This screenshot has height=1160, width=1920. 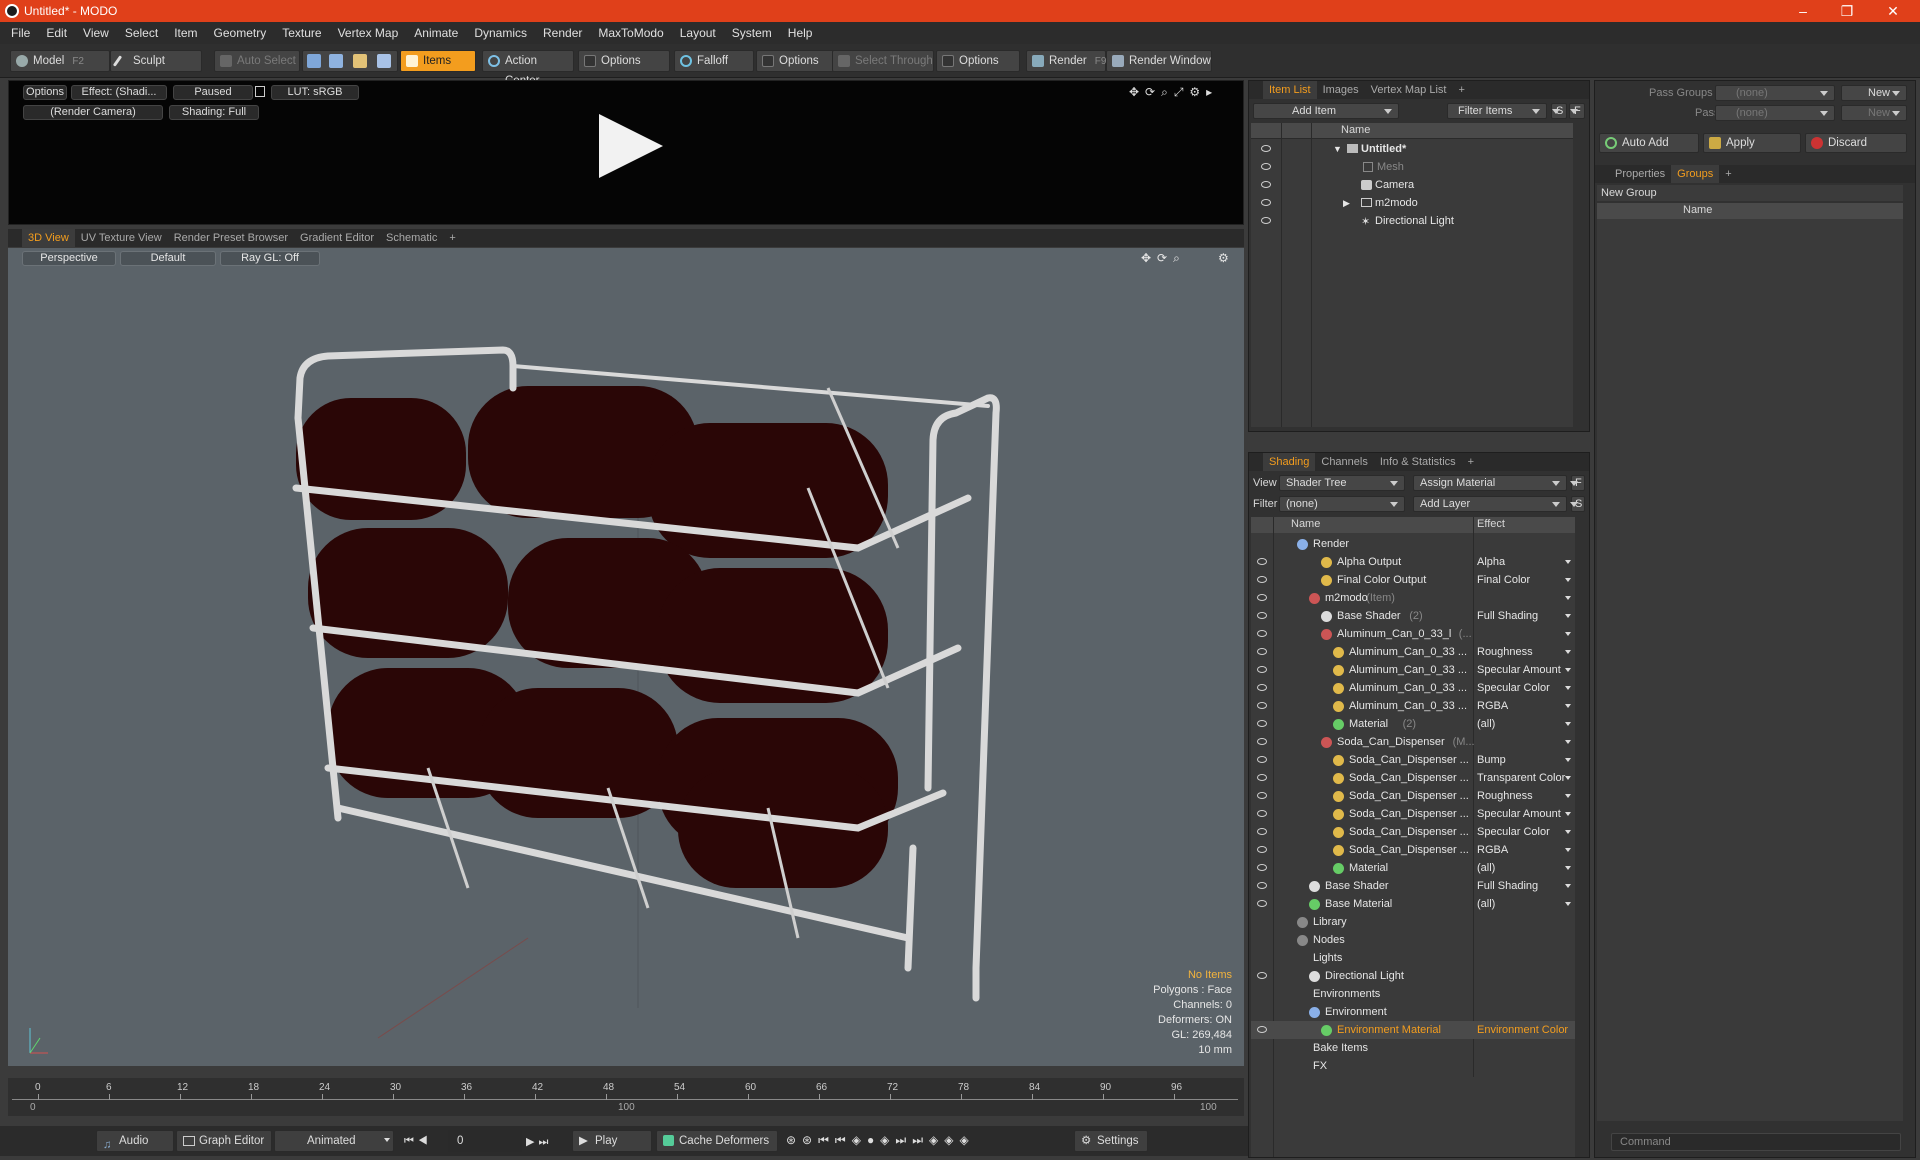 I want to click on play-icon, so click(x=631, y=146).